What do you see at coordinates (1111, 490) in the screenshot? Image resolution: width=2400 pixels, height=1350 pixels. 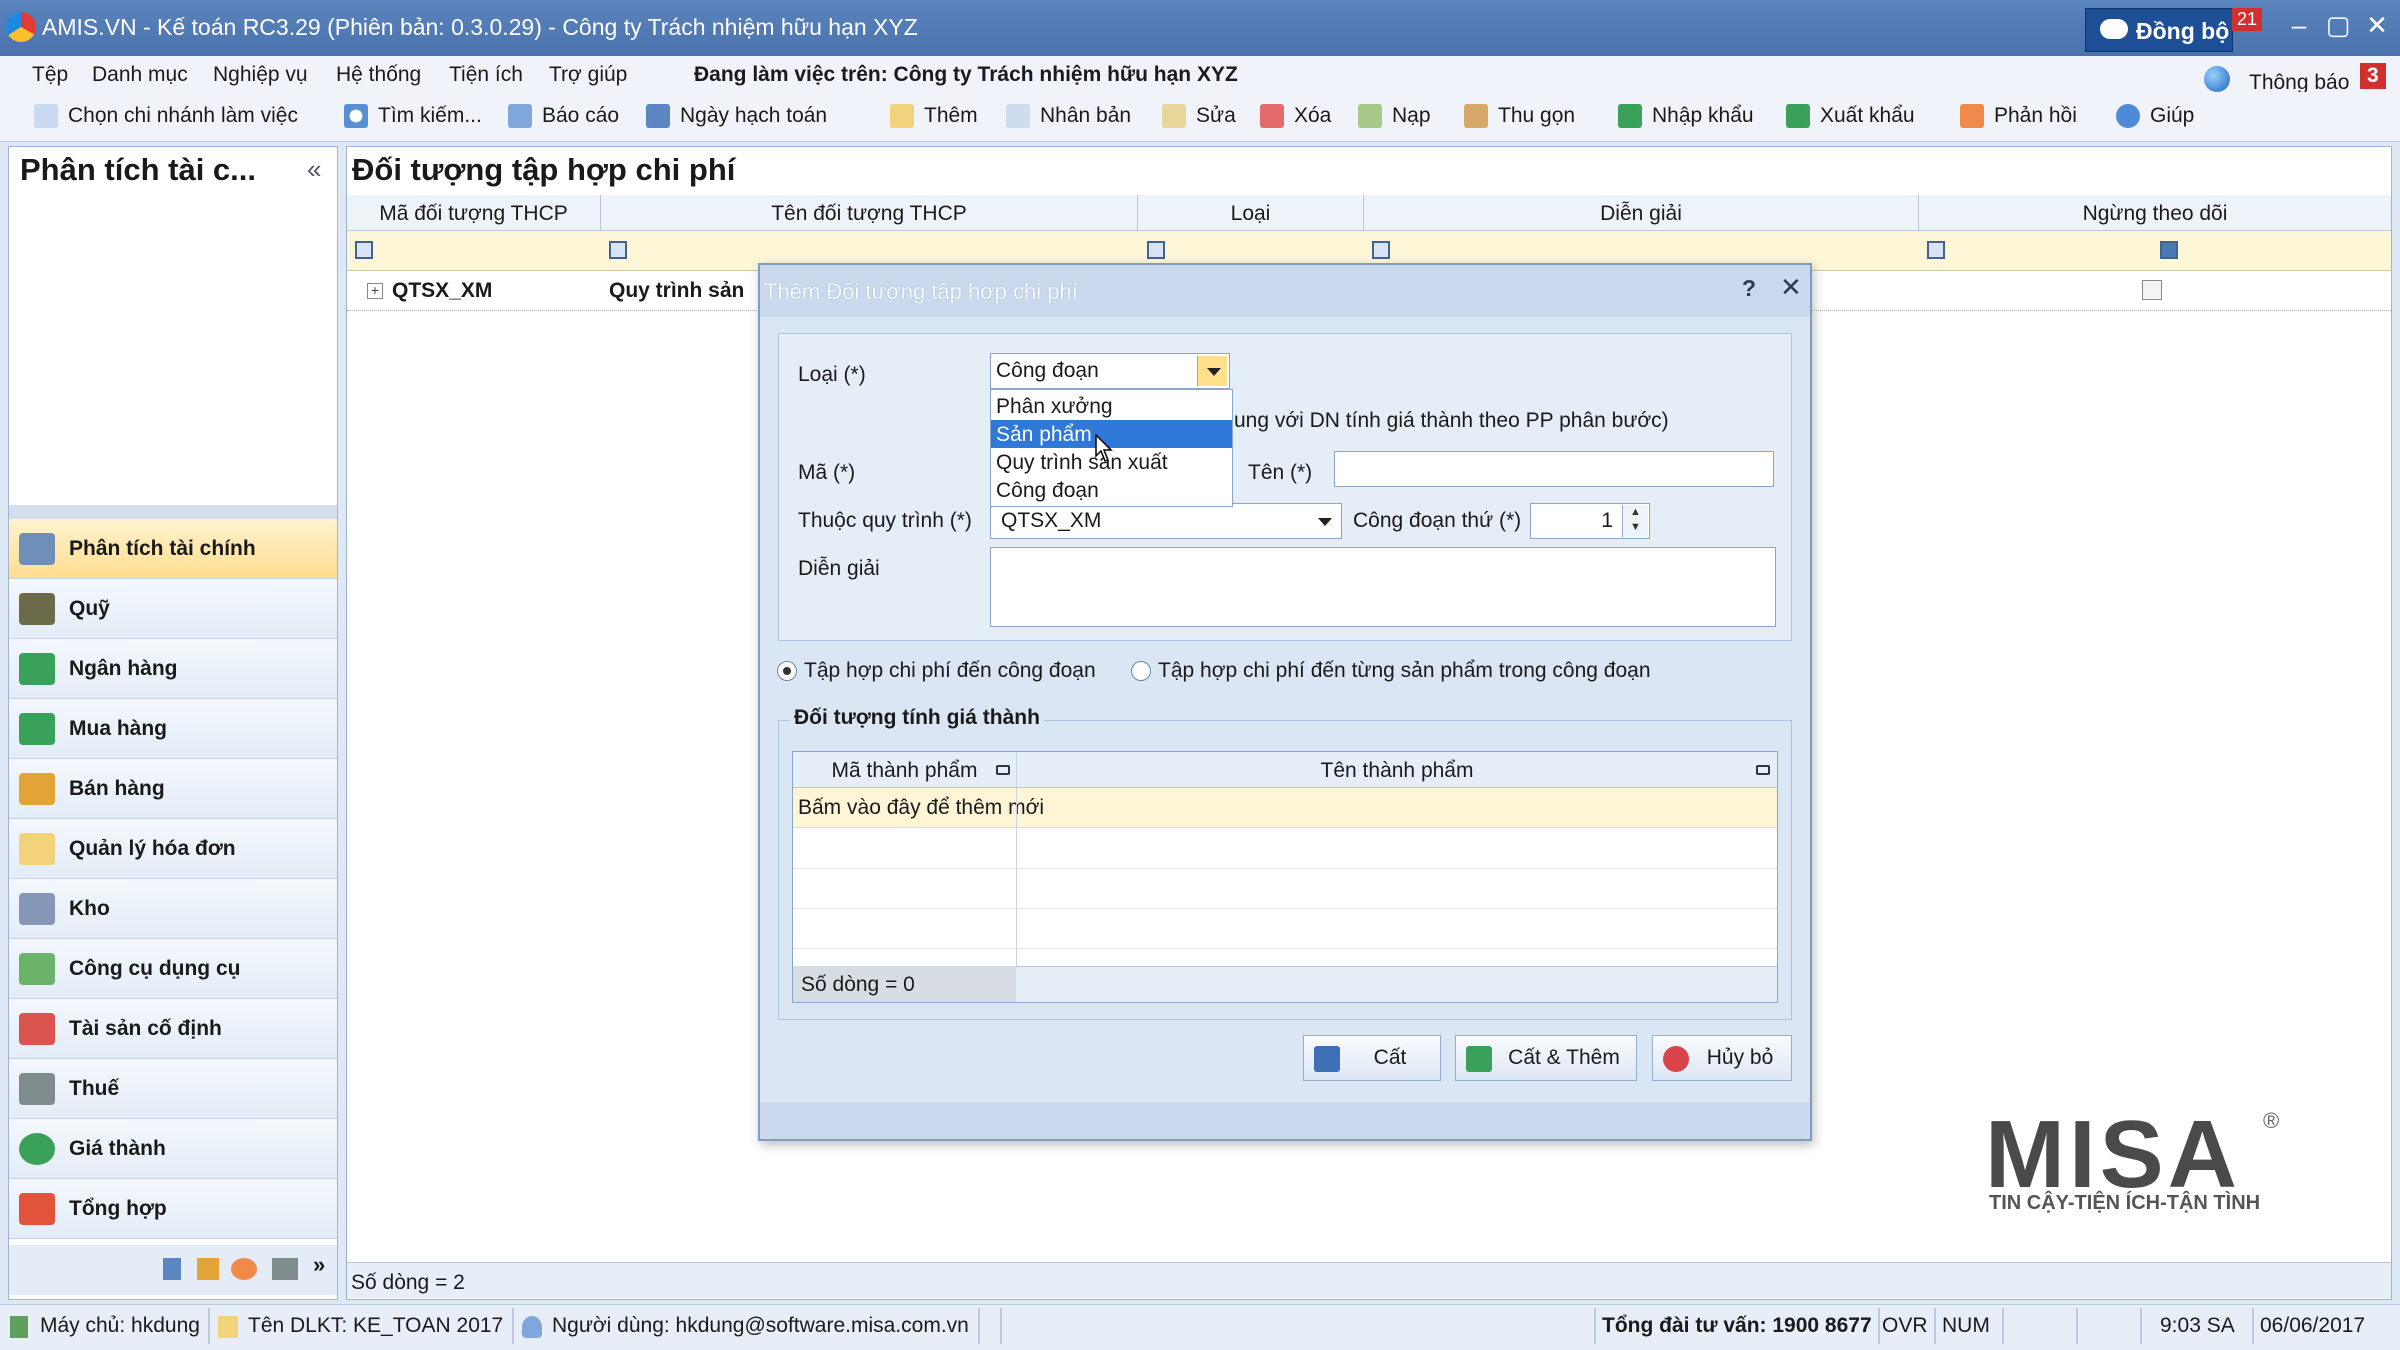 I see `option-stage: Công đoạn` at bounding box center [1111, 490].